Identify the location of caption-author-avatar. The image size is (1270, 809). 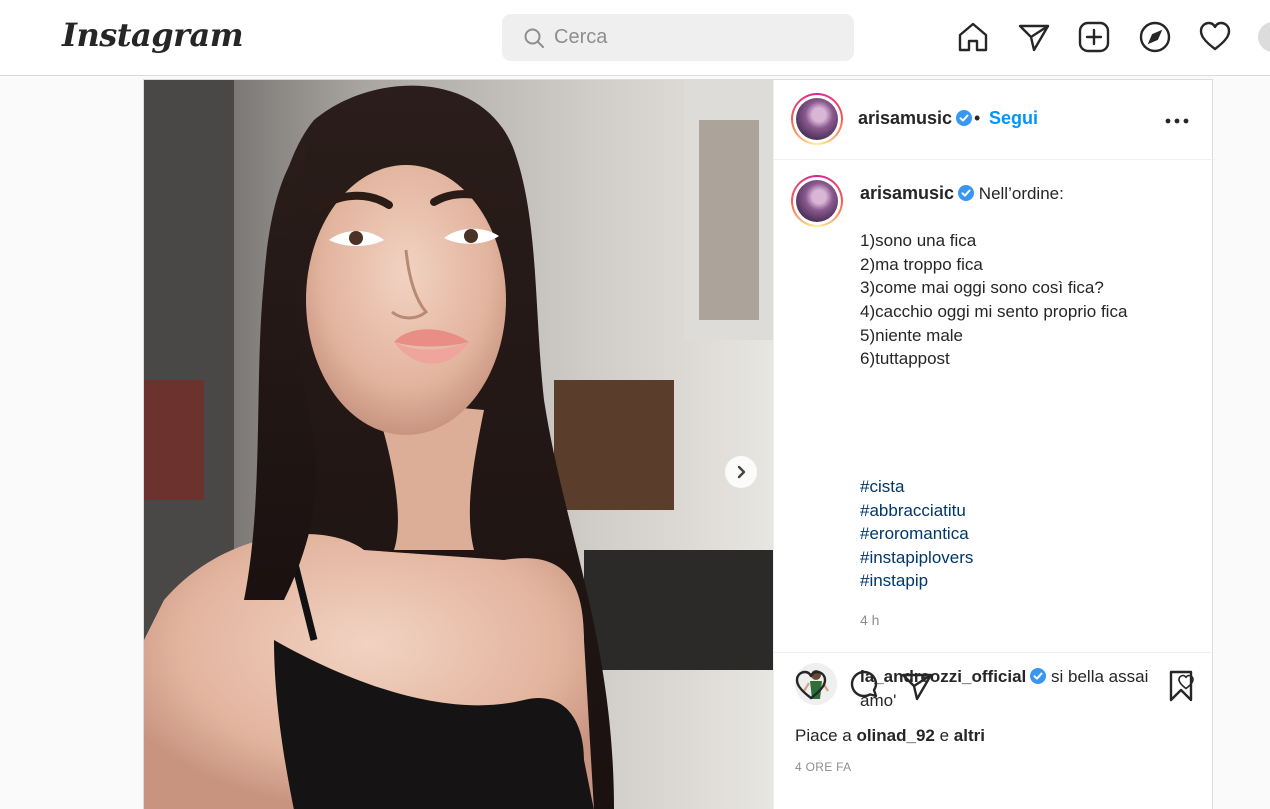
(817, 201).